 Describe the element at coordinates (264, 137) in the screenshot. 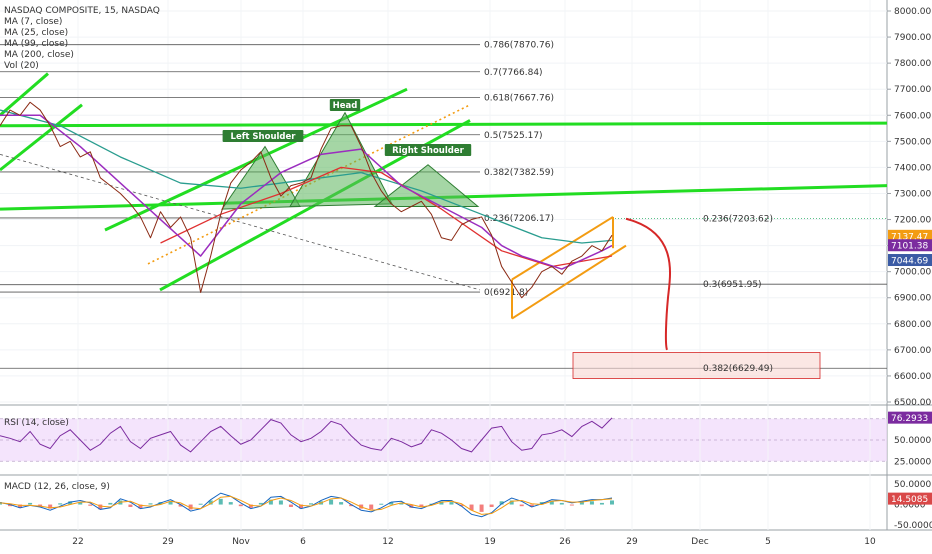

I see `left-shoulder-label: Left Shoulder` at that location.